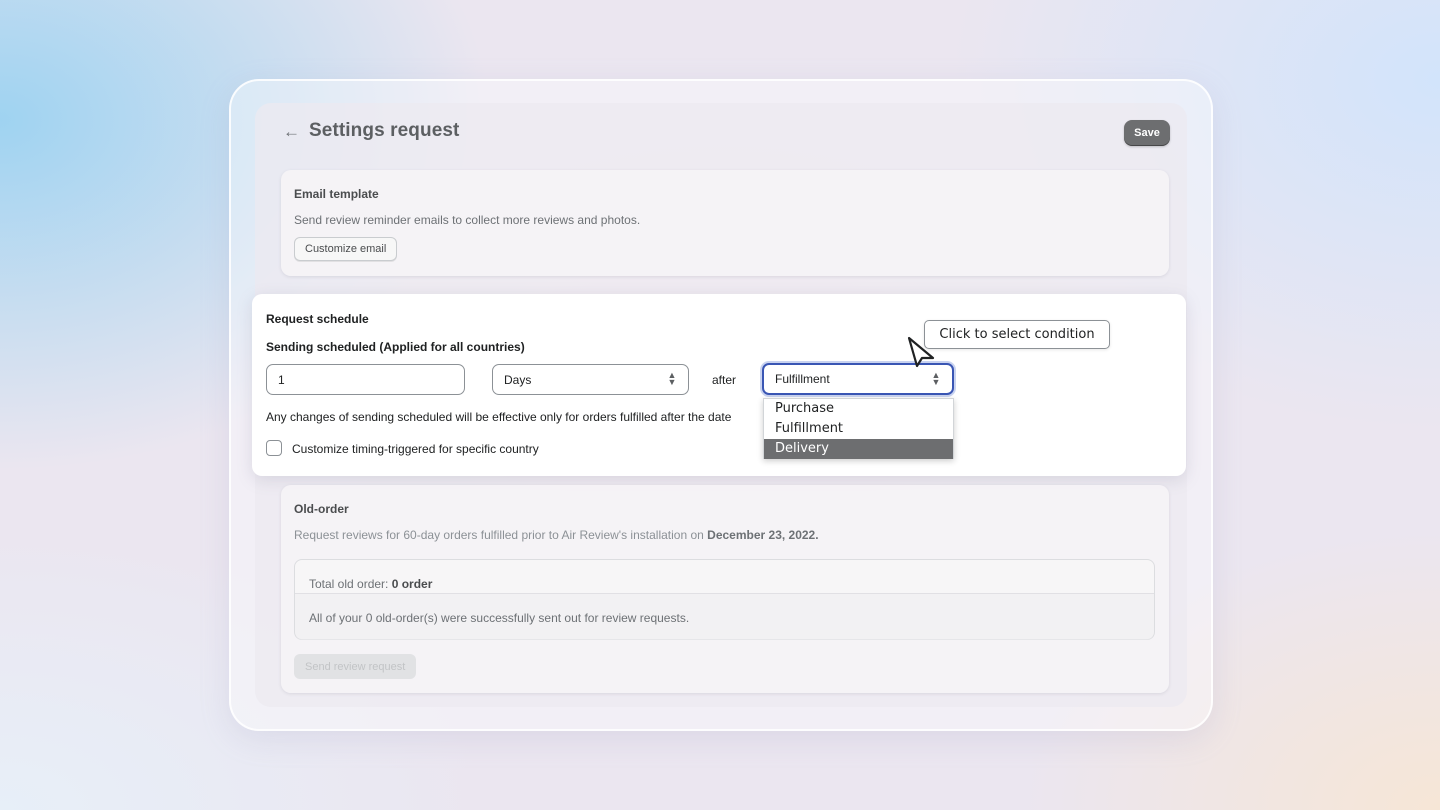  What do you see at coordinates (384, 130) in the screenshot?
I see `page-title: Settings request` at bounding box center [384, 130].